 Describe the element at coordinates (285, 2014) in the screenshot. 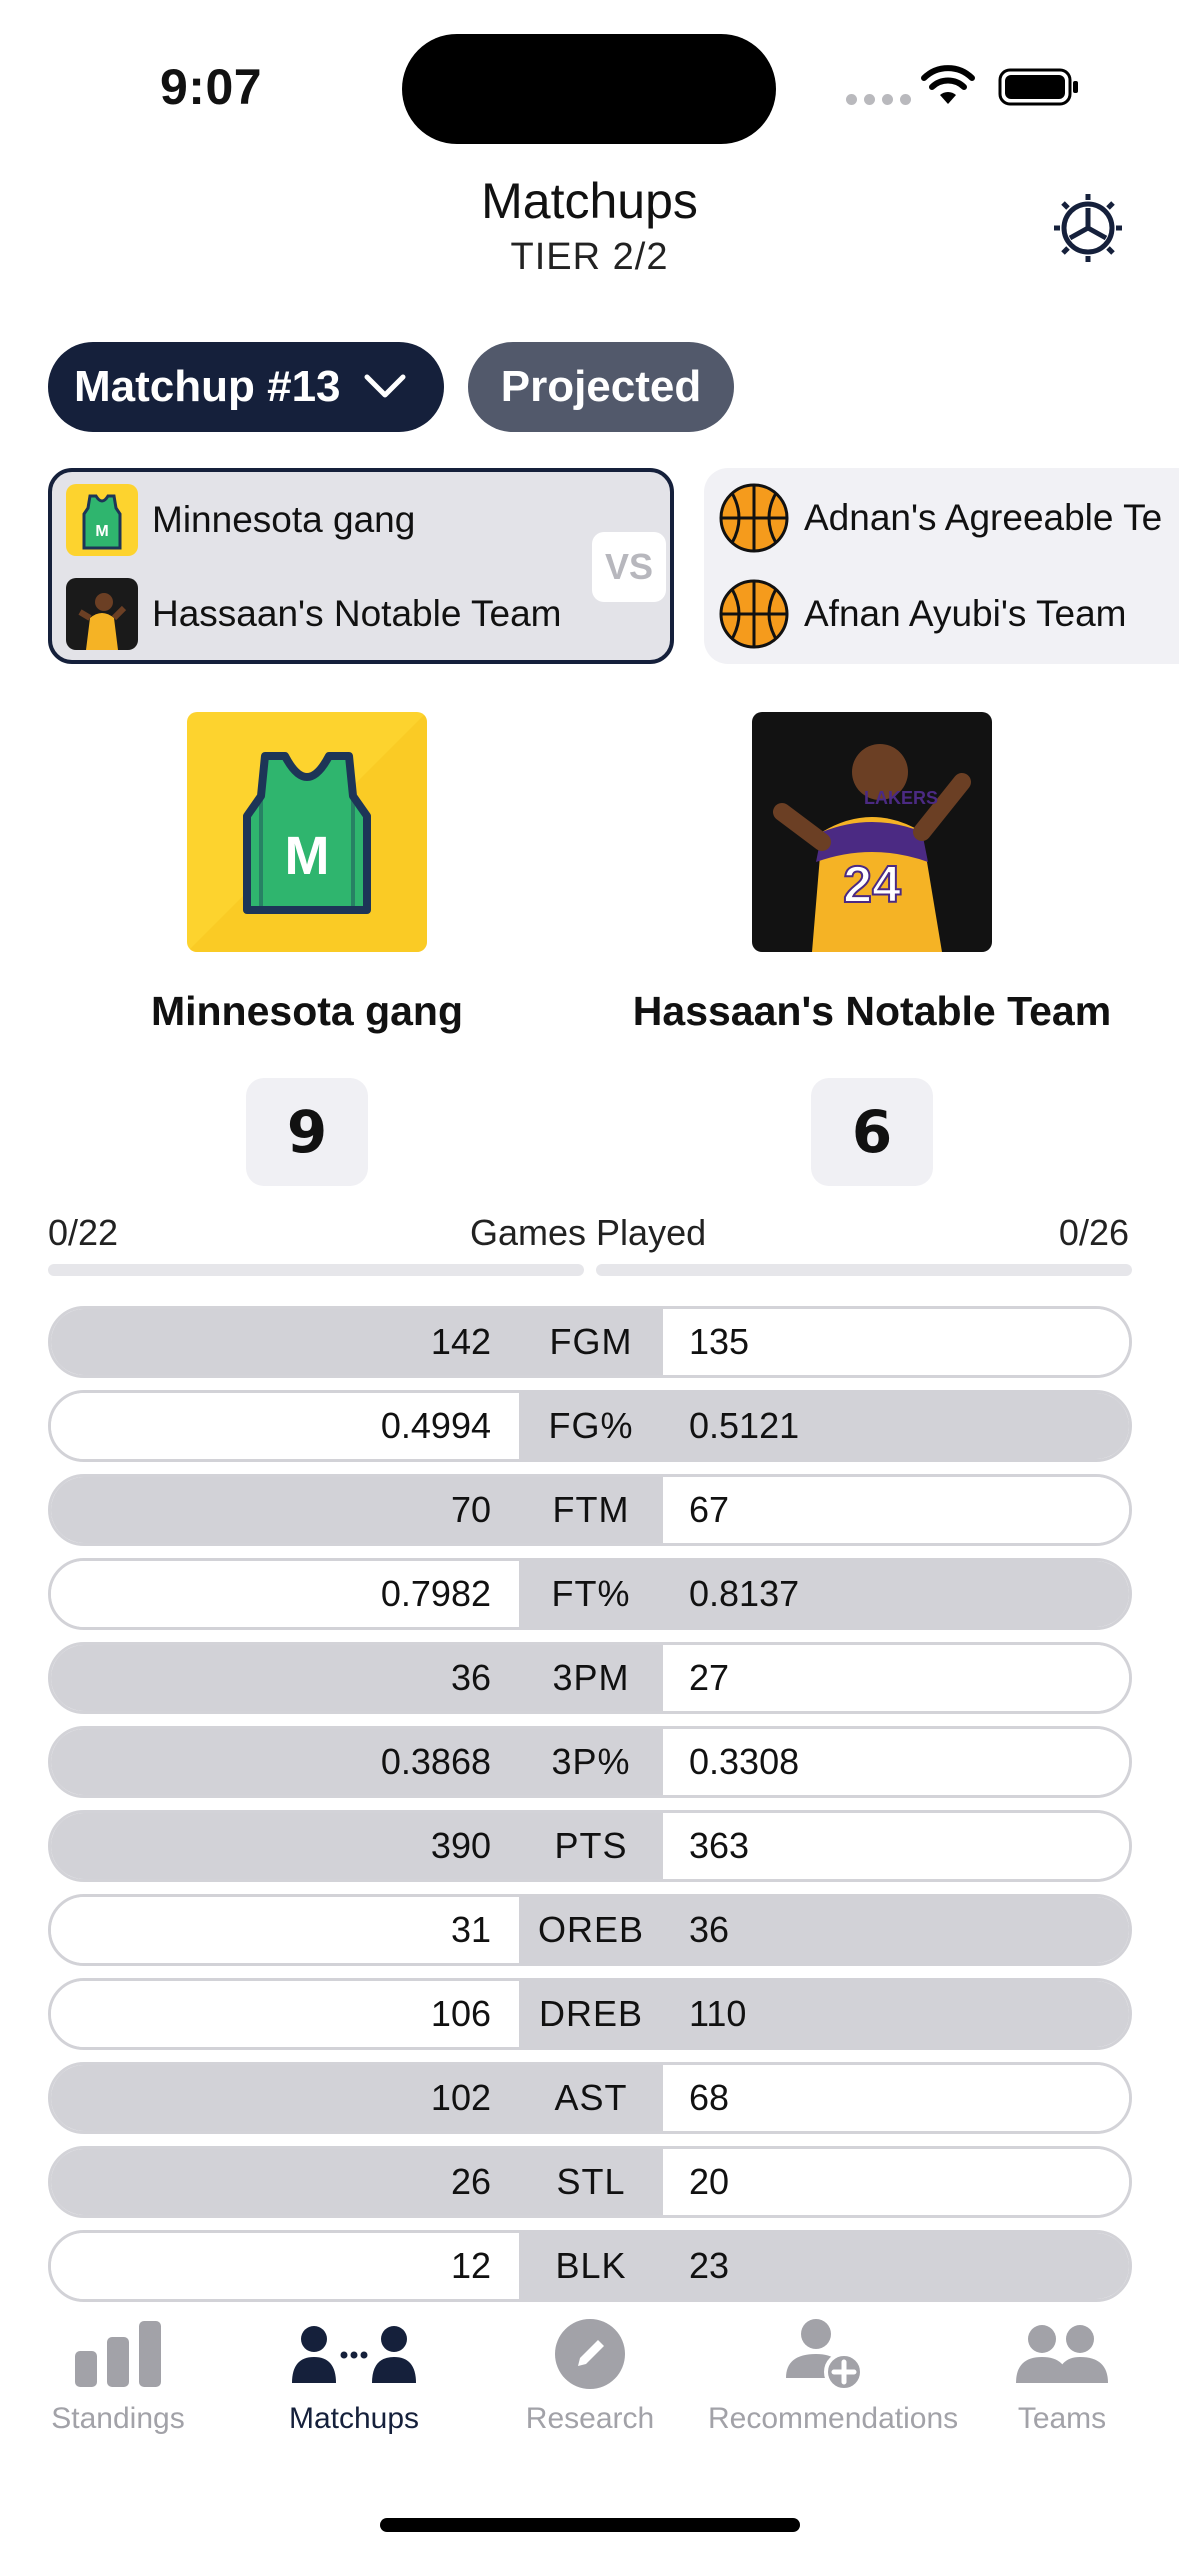

I see `stat-left-value: 106` at that location.